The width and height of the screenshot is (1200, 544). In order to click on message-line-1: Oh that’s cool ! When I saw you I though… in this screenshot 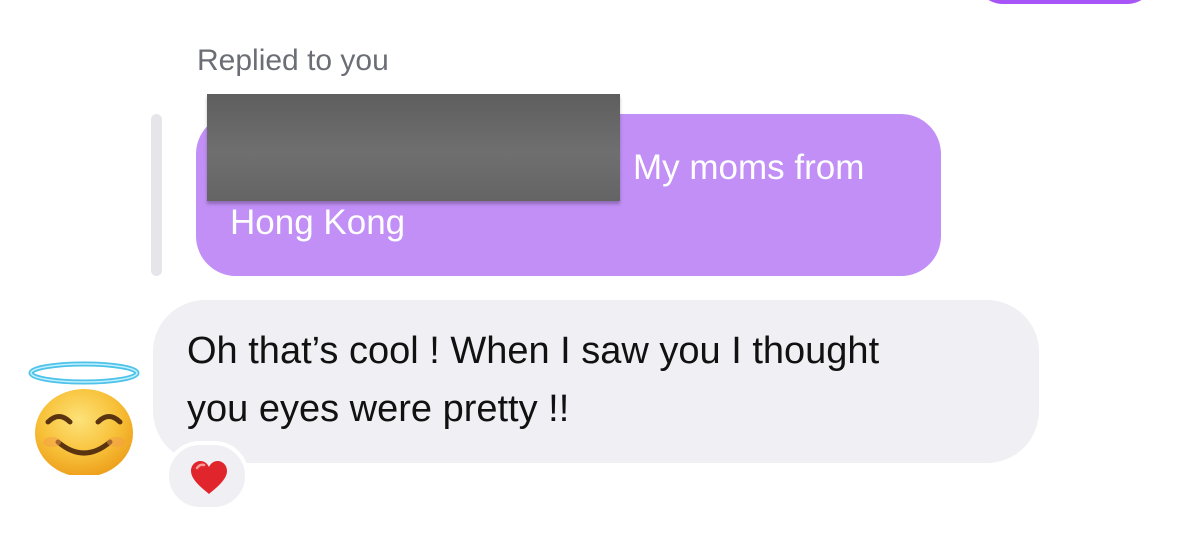, I will do `click(533, 351)`.